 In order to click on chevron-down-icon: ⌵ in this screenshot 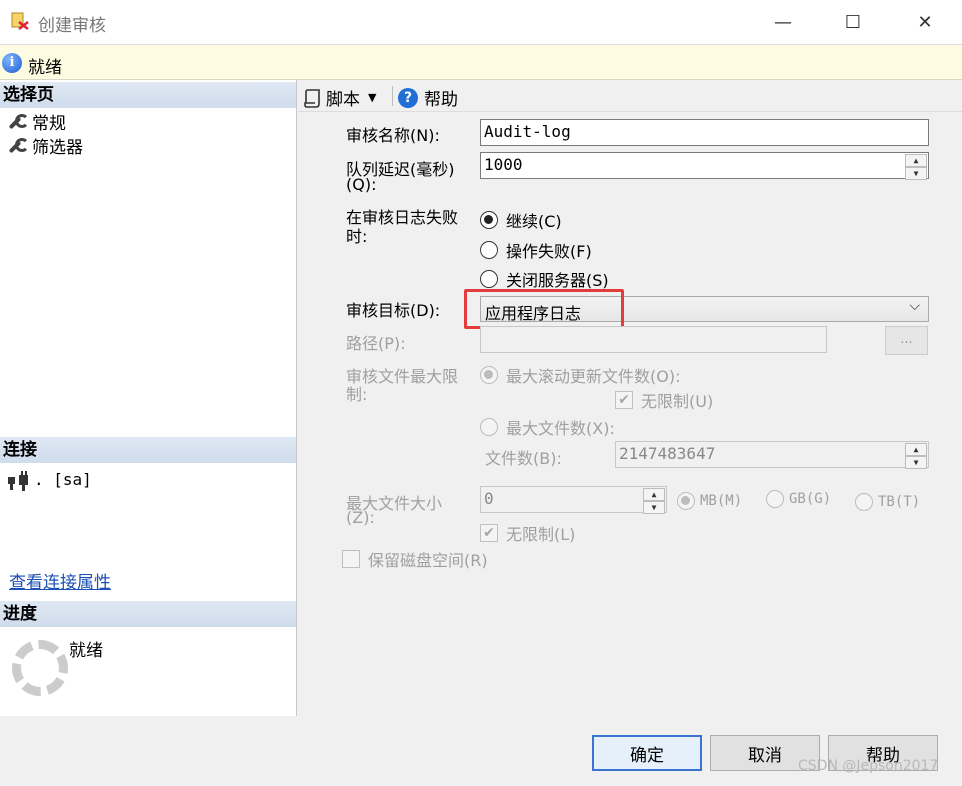, I will do `click(914, 306)`.